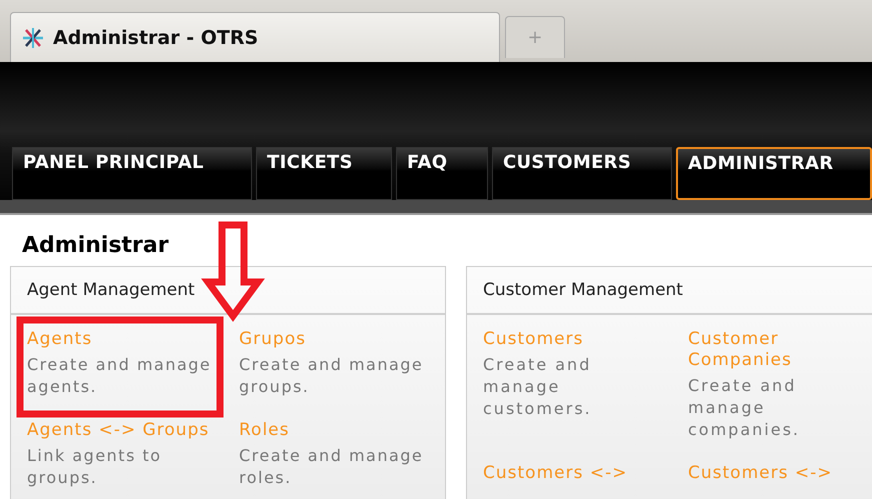 This screenshot has height=499, width=872. What do you see at coordinates (583, 290) in the screenshot?
I see `panel-title: Customer Management` at bounding box center [583, 290].